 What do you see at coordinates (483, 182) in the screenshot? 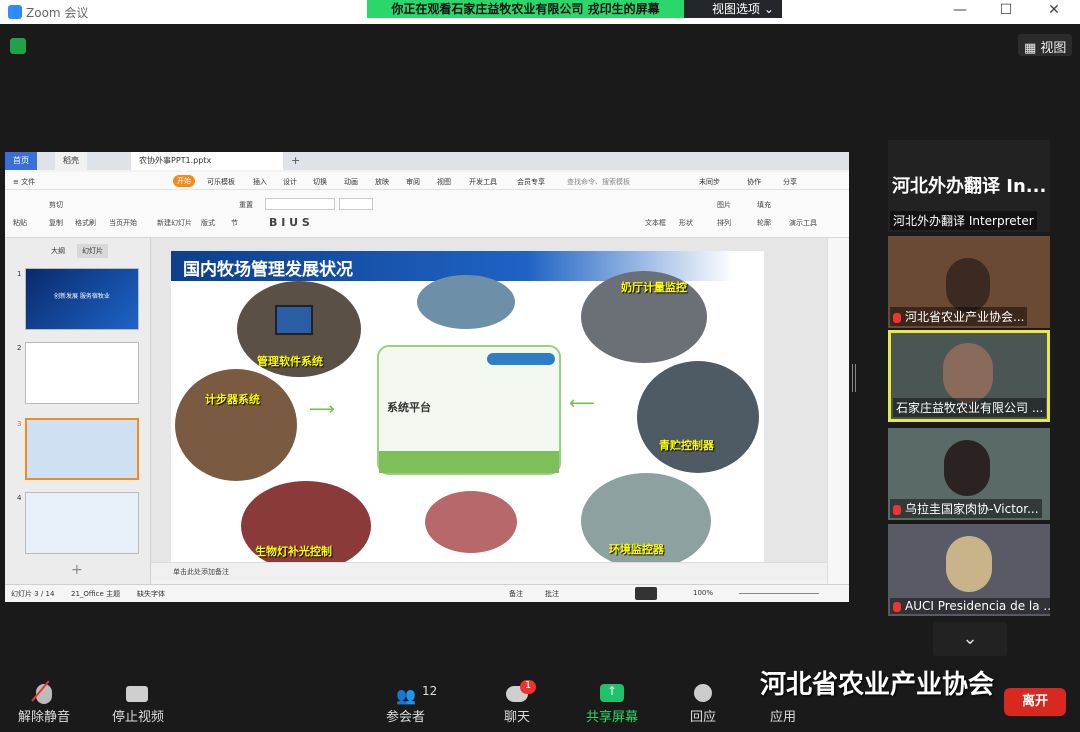
I see `menu-devtools: 开发工具` at bounding box center [483, 182].